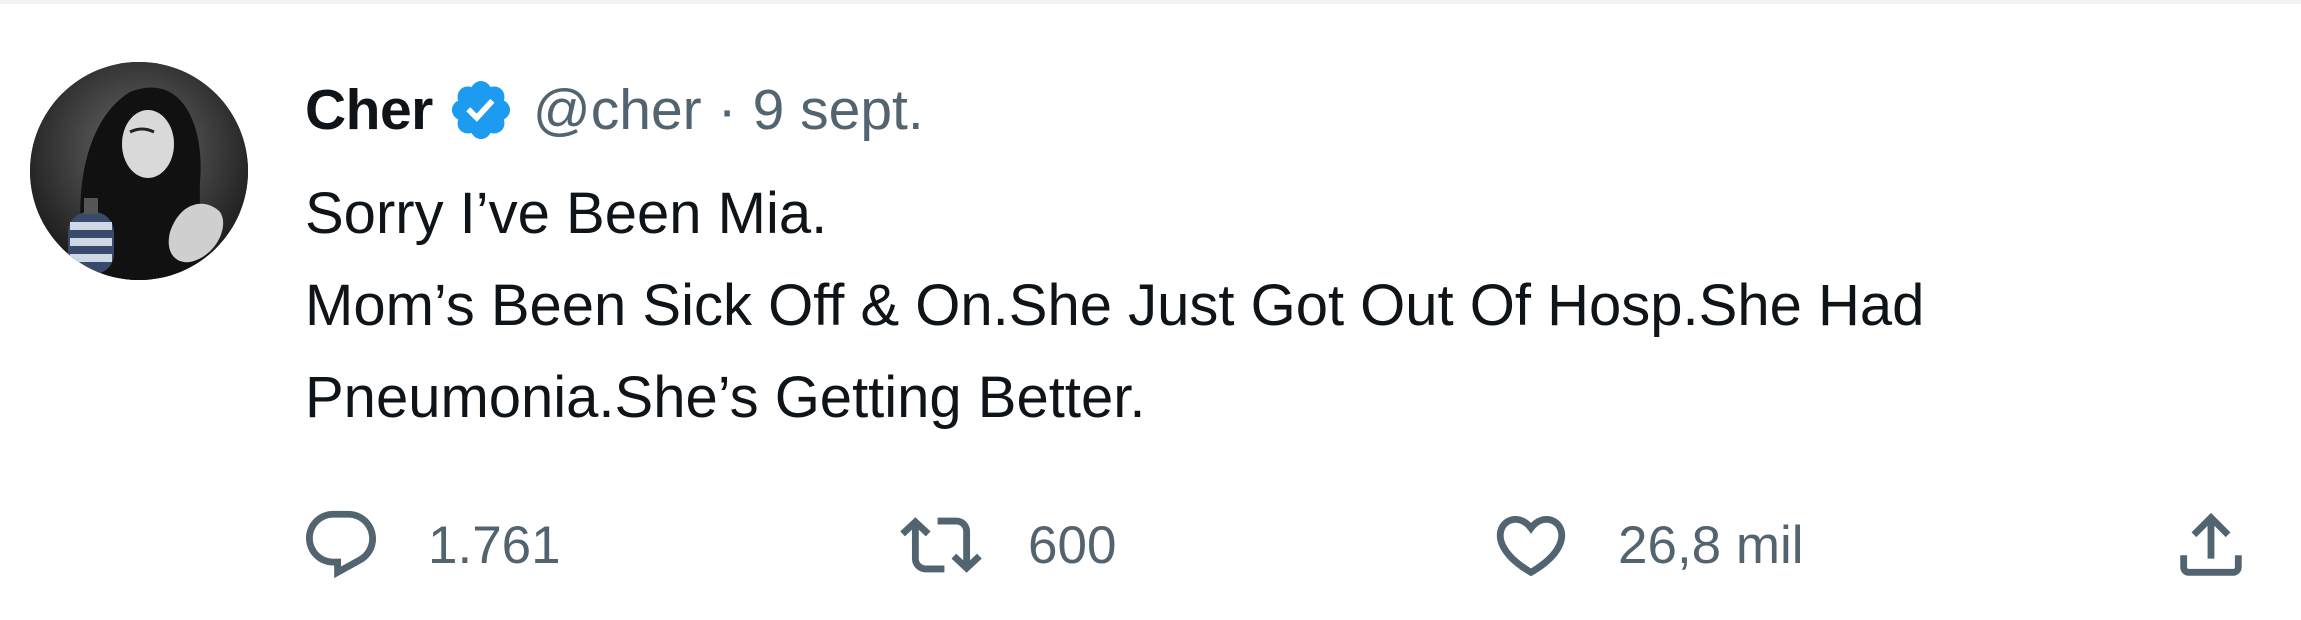 The height and width of the screenshot is (620, 2301). I want to click on tweet-text-line: Sorry I’ve Been Mia., so click(566, 213).